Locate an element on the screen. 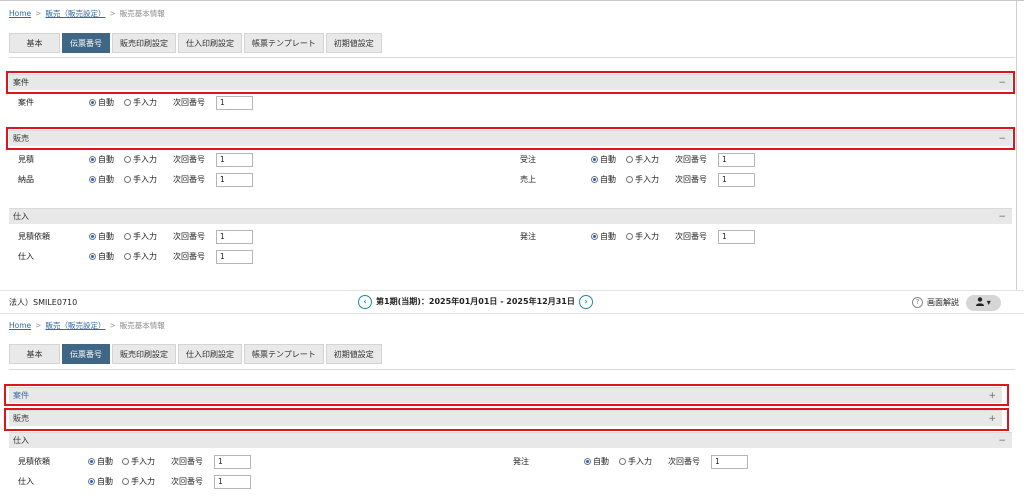 Image resolution: width=1024 pixels, height=502 pixels. prev-period-icon: ‹ is located at coordinates (365, 302).